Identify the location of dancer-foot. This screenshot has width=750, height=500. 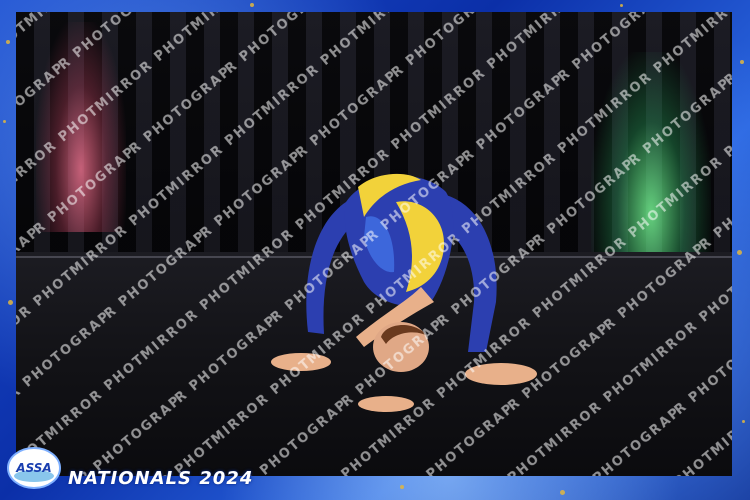
(501, 374).